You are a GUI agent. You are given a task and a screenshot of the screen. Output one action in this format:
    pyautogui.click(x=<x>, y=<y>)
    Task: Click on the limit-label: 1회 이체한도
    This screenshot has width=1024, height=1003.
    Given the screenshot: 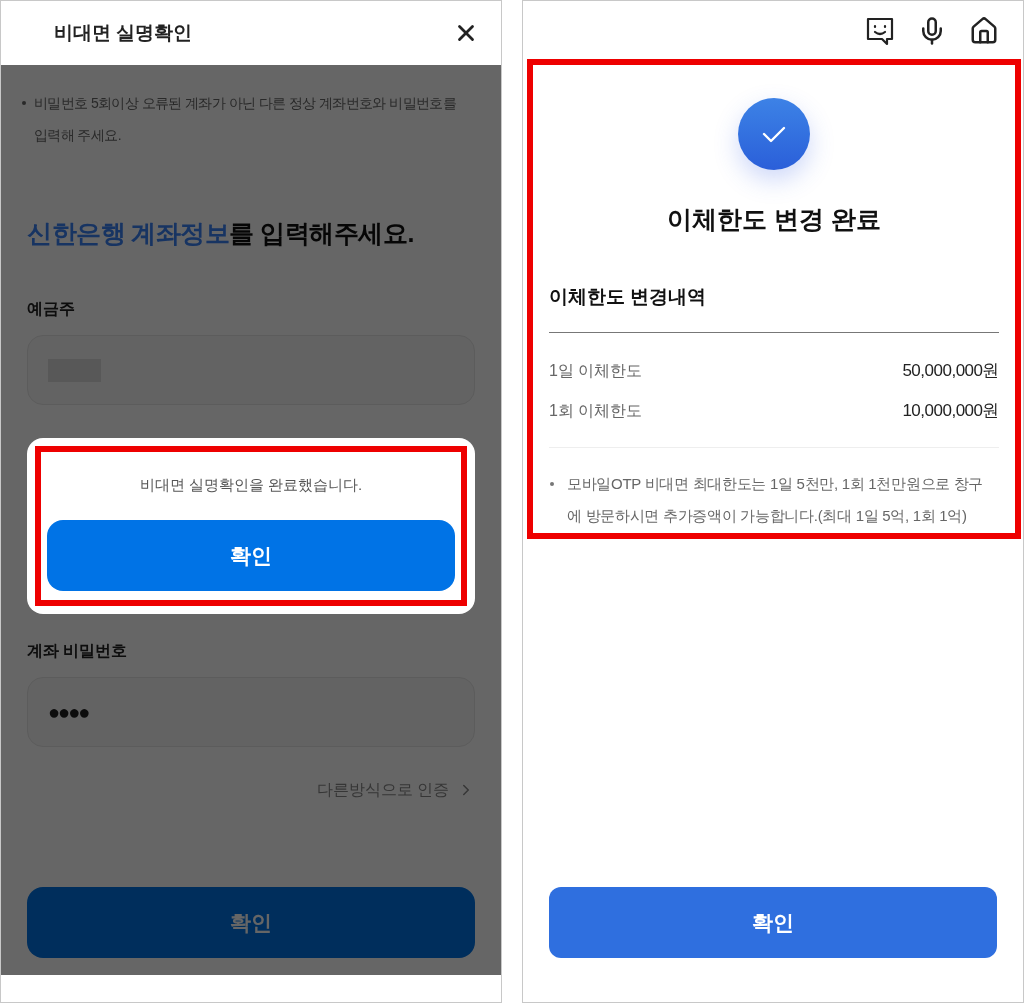 What is the action you would take?
    pyautogui.click(x=596, y=411)
    